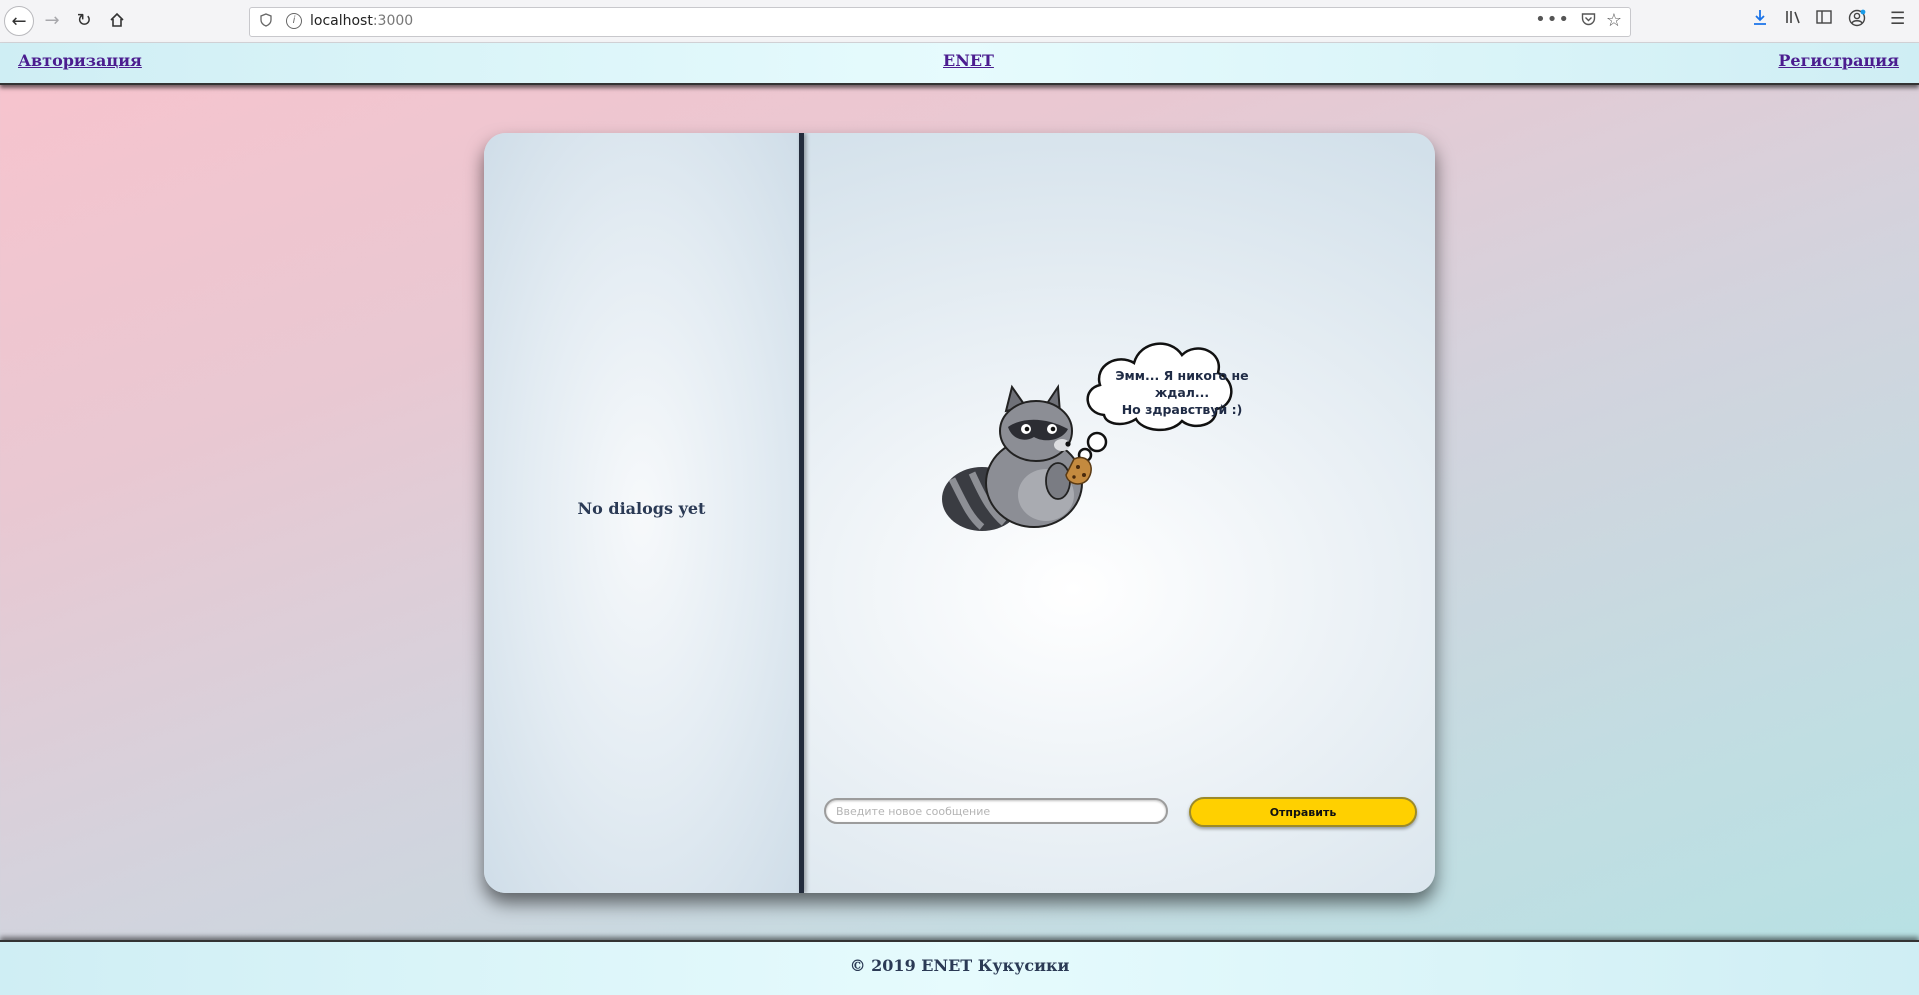 Image resolution: width=1919 pixels, height=995 pixels. What do you see at coordinates (940, 22) in the screenshot?
I see `url-bar: i localhost:3000 ••• ☆` at bounding box center [940, 22].